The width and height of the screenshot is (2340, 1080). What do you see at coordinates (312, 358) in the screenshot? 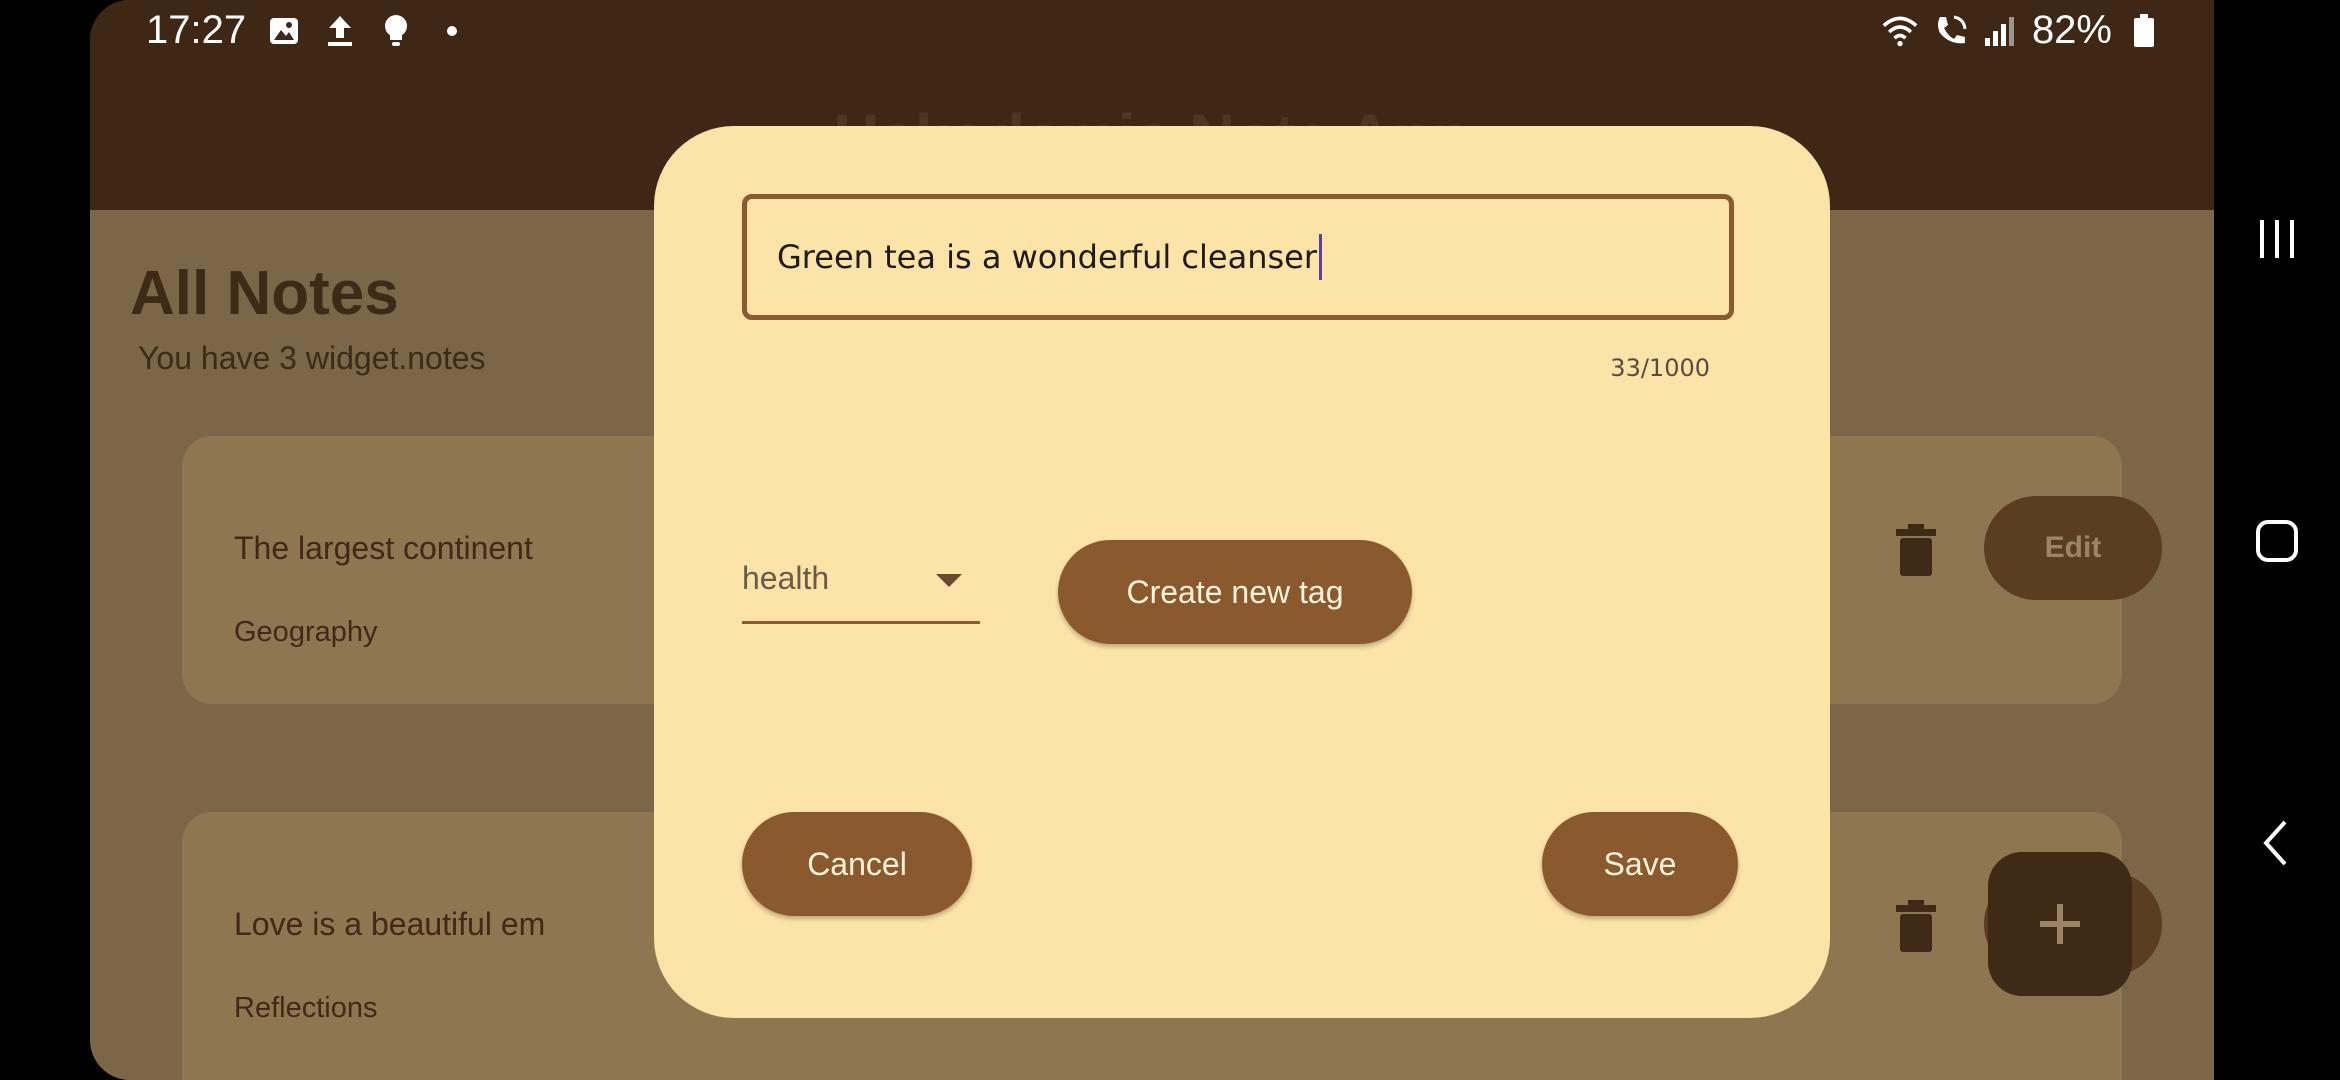
I see `notes-count: You have 3 widget.notes` at bounding box center [312, 358].